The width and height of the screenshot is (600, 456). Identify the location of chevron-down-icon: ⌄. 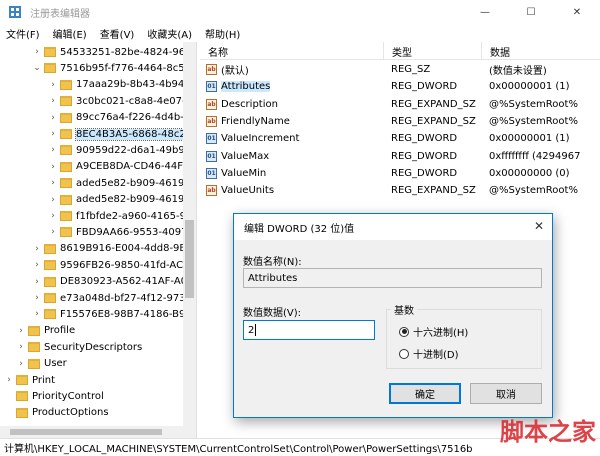
(37, 68).